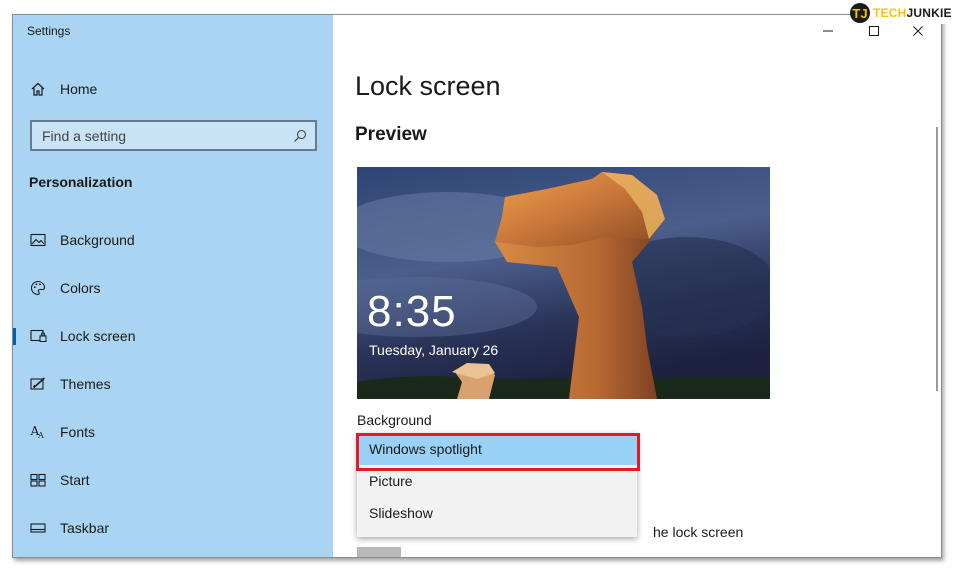 The height and width of the screenshot is (570, 956). What do you see at coordinates (97, 240) in the screenshot?
I see `sidebar-item-label: Background` at bounding box center [97, 240].